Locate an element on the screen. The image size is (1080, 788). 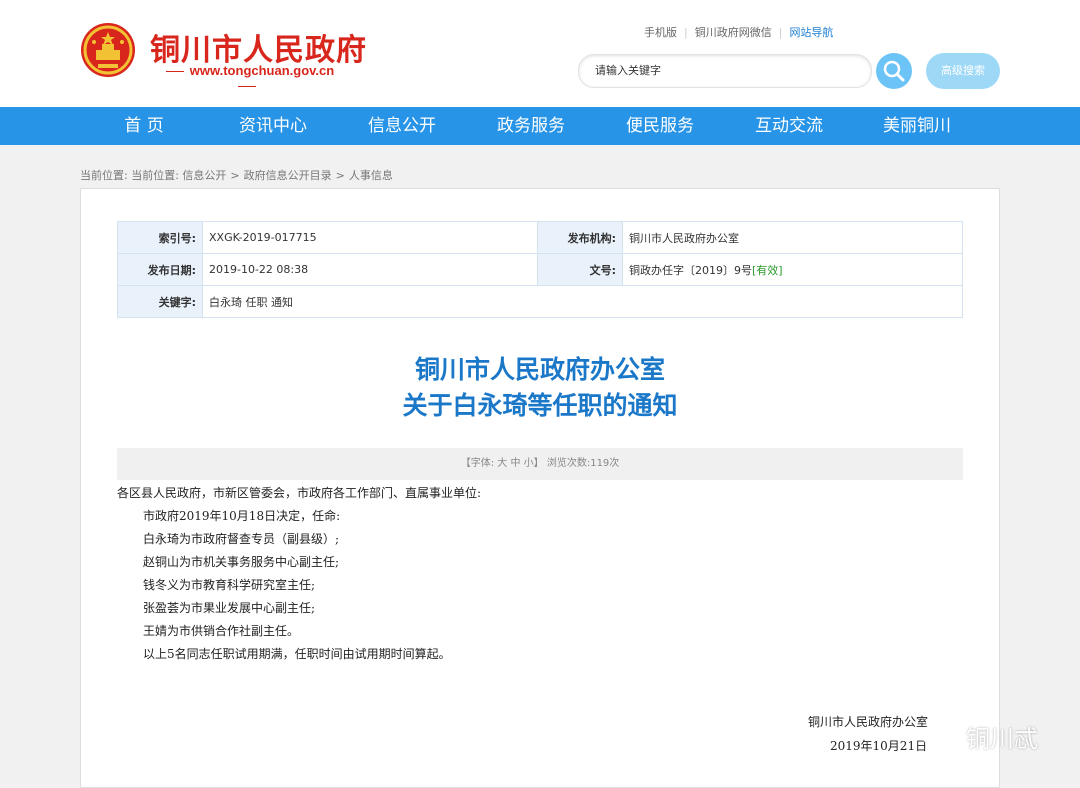
doc-no-value: 铜政办任字〔2019〕9号 is located at coordinates (690, 270).